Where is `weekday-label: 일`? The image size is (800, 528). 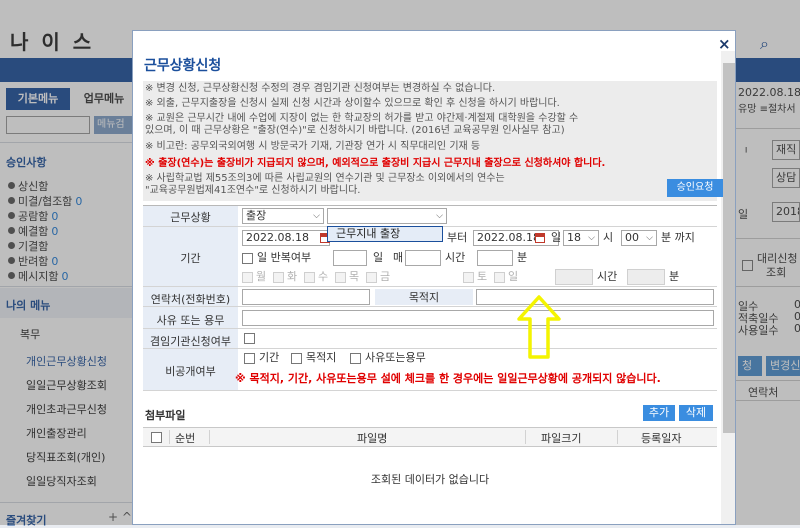
weekday-label: 일 is located at coordinates (513, 276).